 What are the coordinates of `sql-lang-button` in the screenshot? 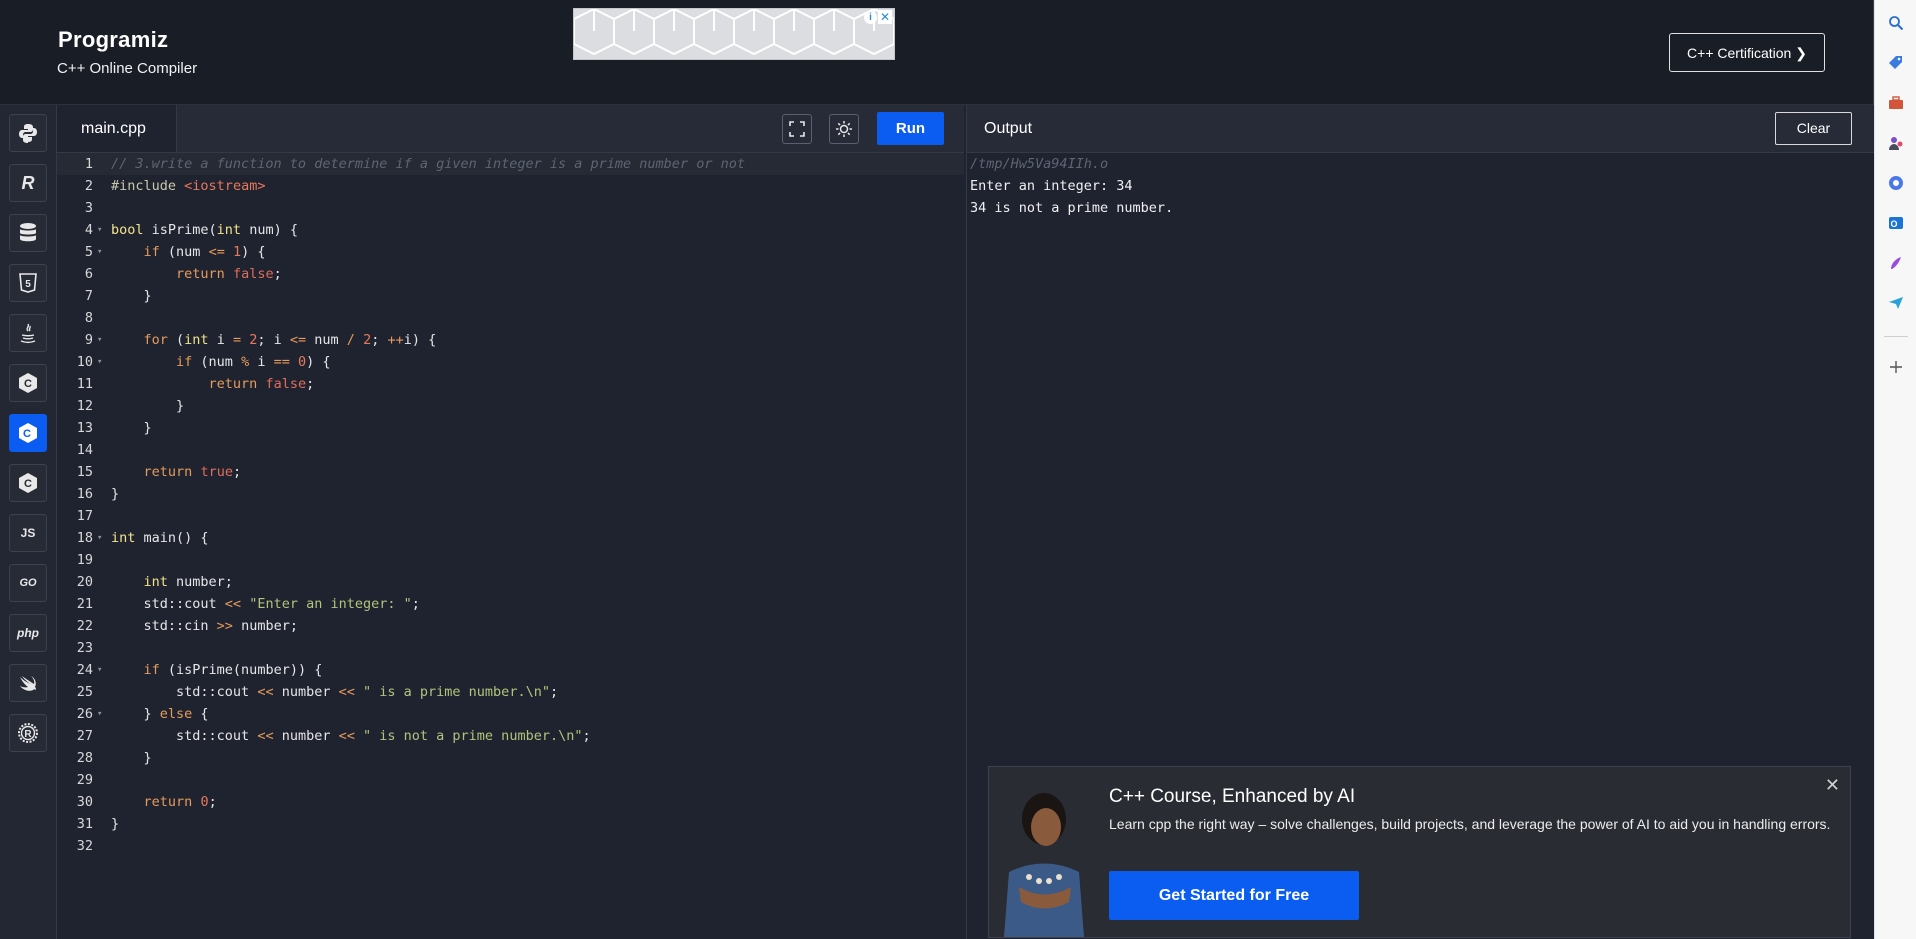 It's located at (28, 233).